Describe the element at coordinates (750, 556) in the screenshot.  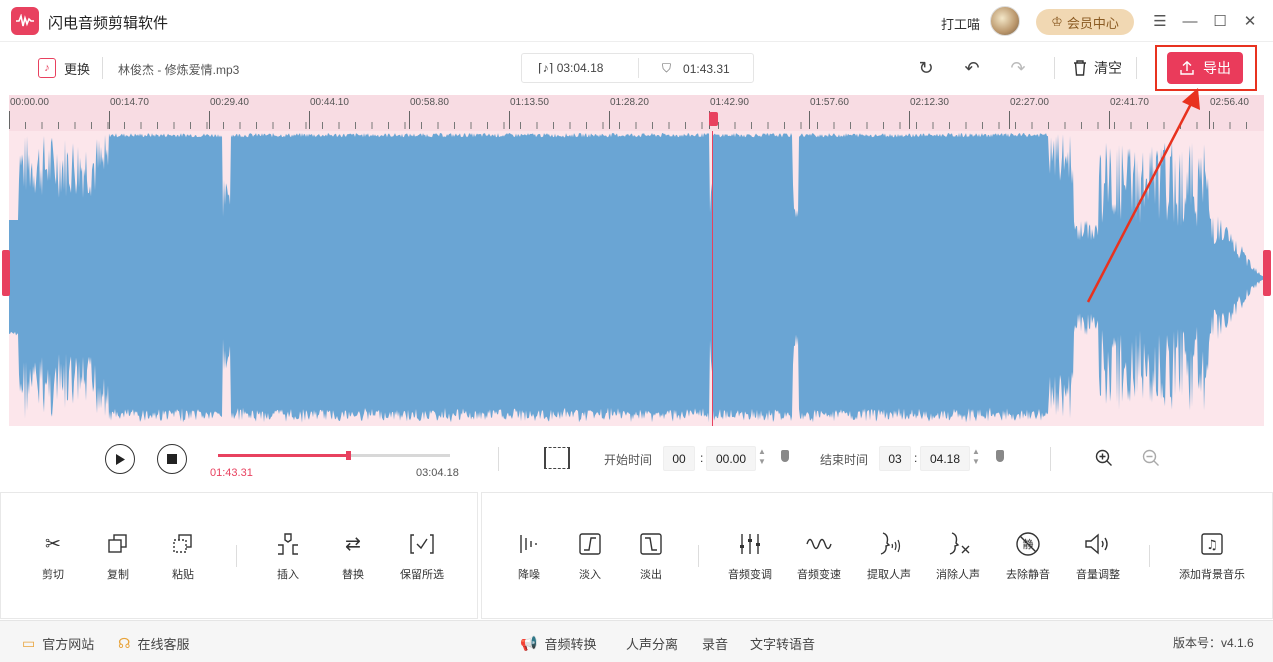
I see `pitch-tool: 音频变调` at that location.